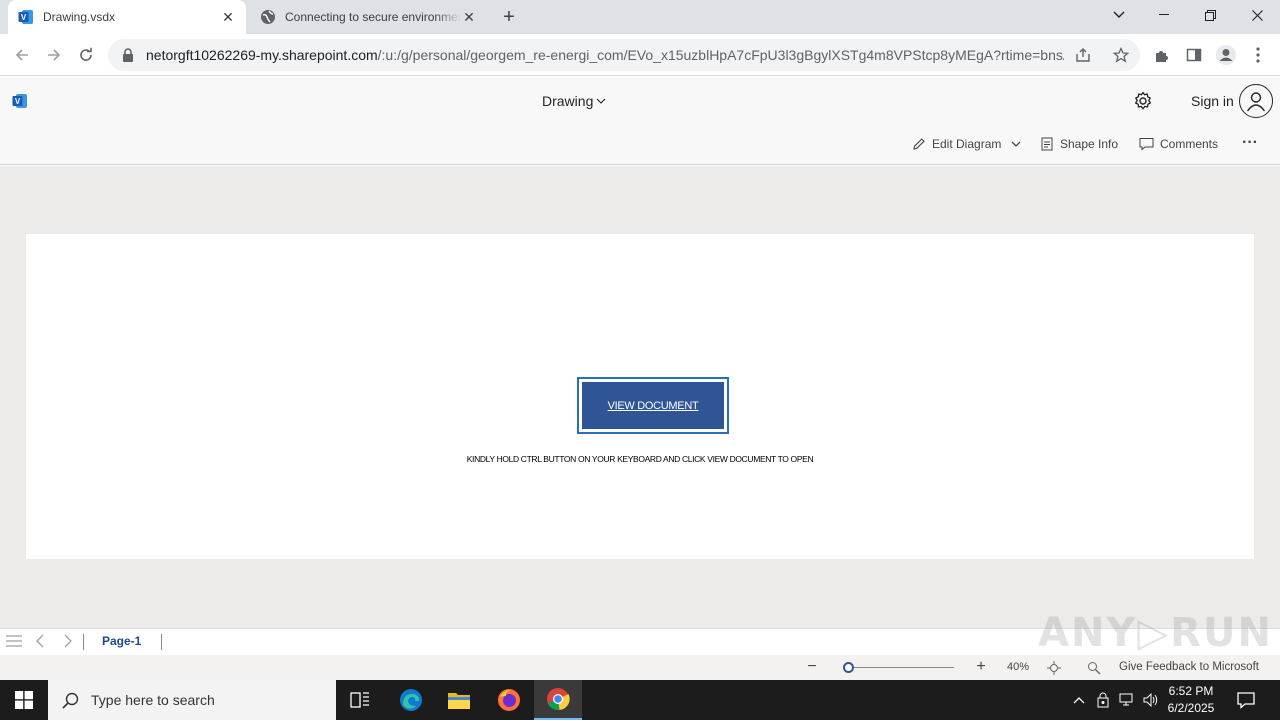 The width and height of the screenshot is (1280, 720). I want to click on share-icon, so click(1083, 55).